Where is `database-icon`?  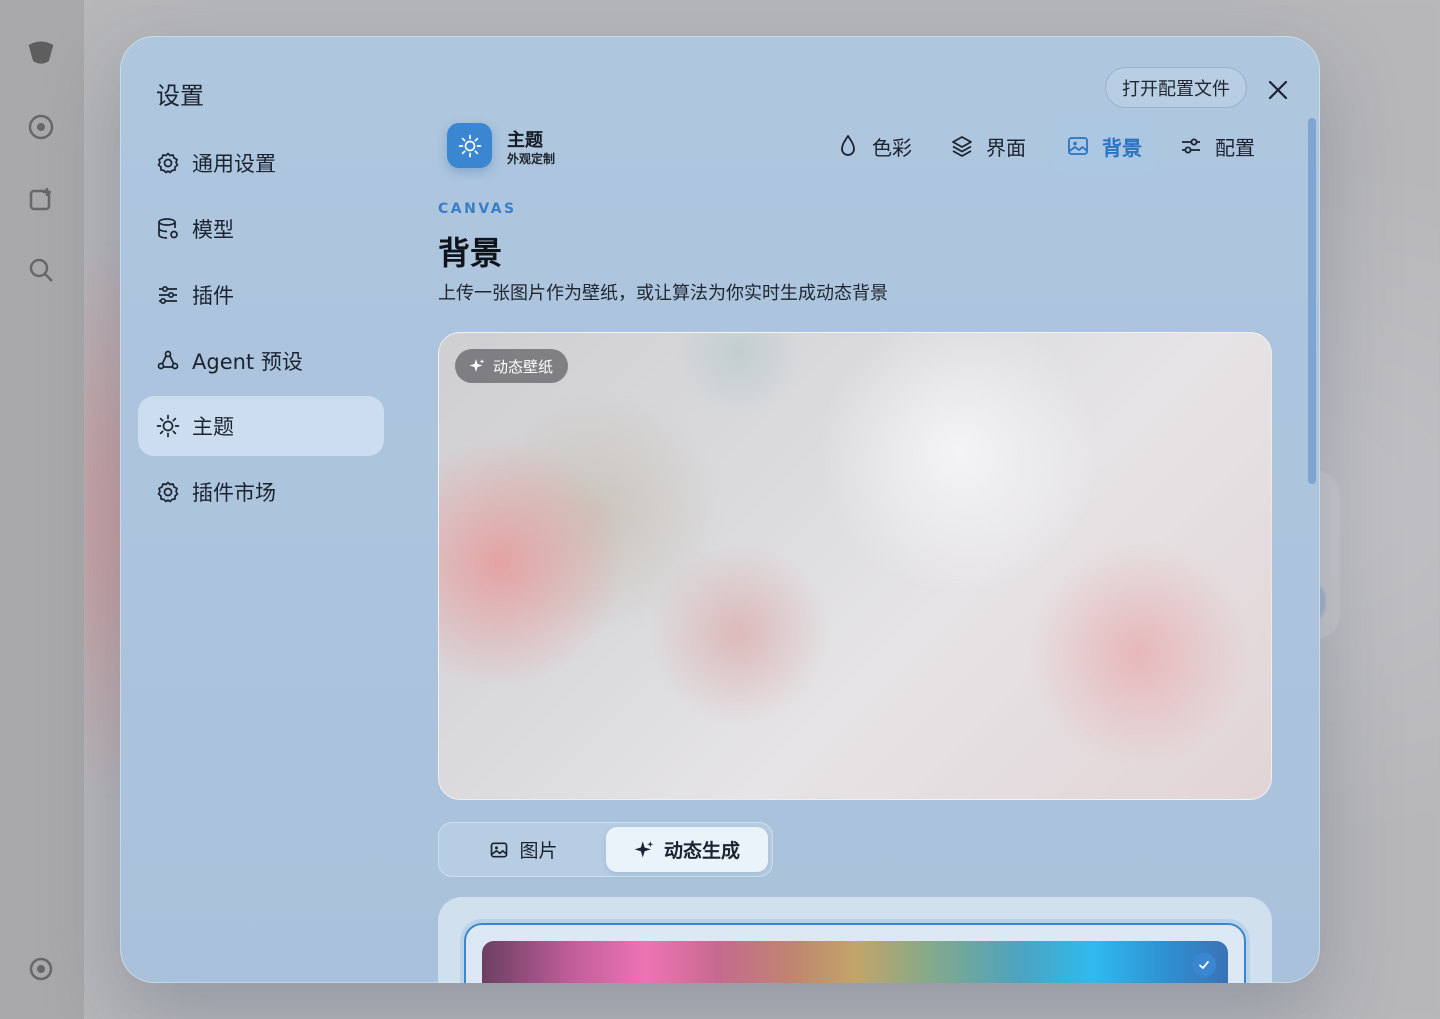 database-icon is located at coordinates (168, 229).